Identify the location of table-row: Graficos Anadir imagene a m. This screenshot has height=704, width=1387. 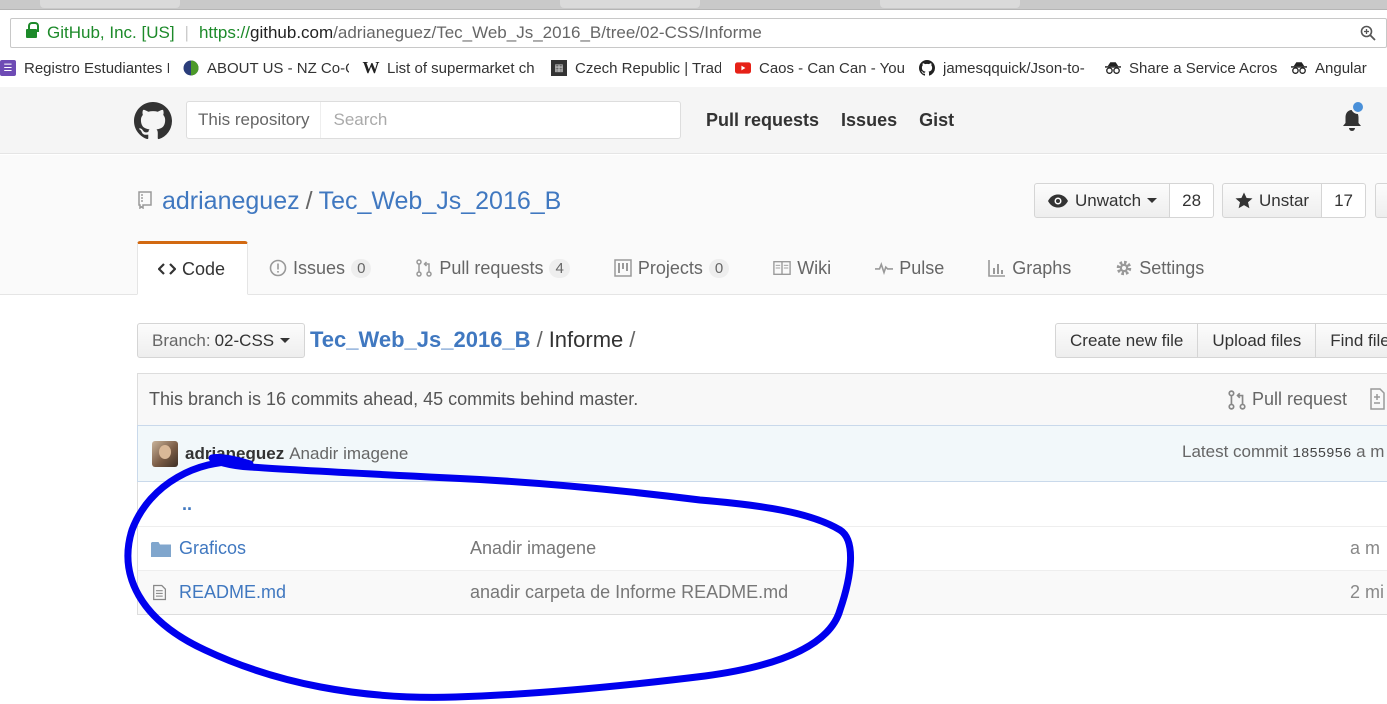
(762, 548).